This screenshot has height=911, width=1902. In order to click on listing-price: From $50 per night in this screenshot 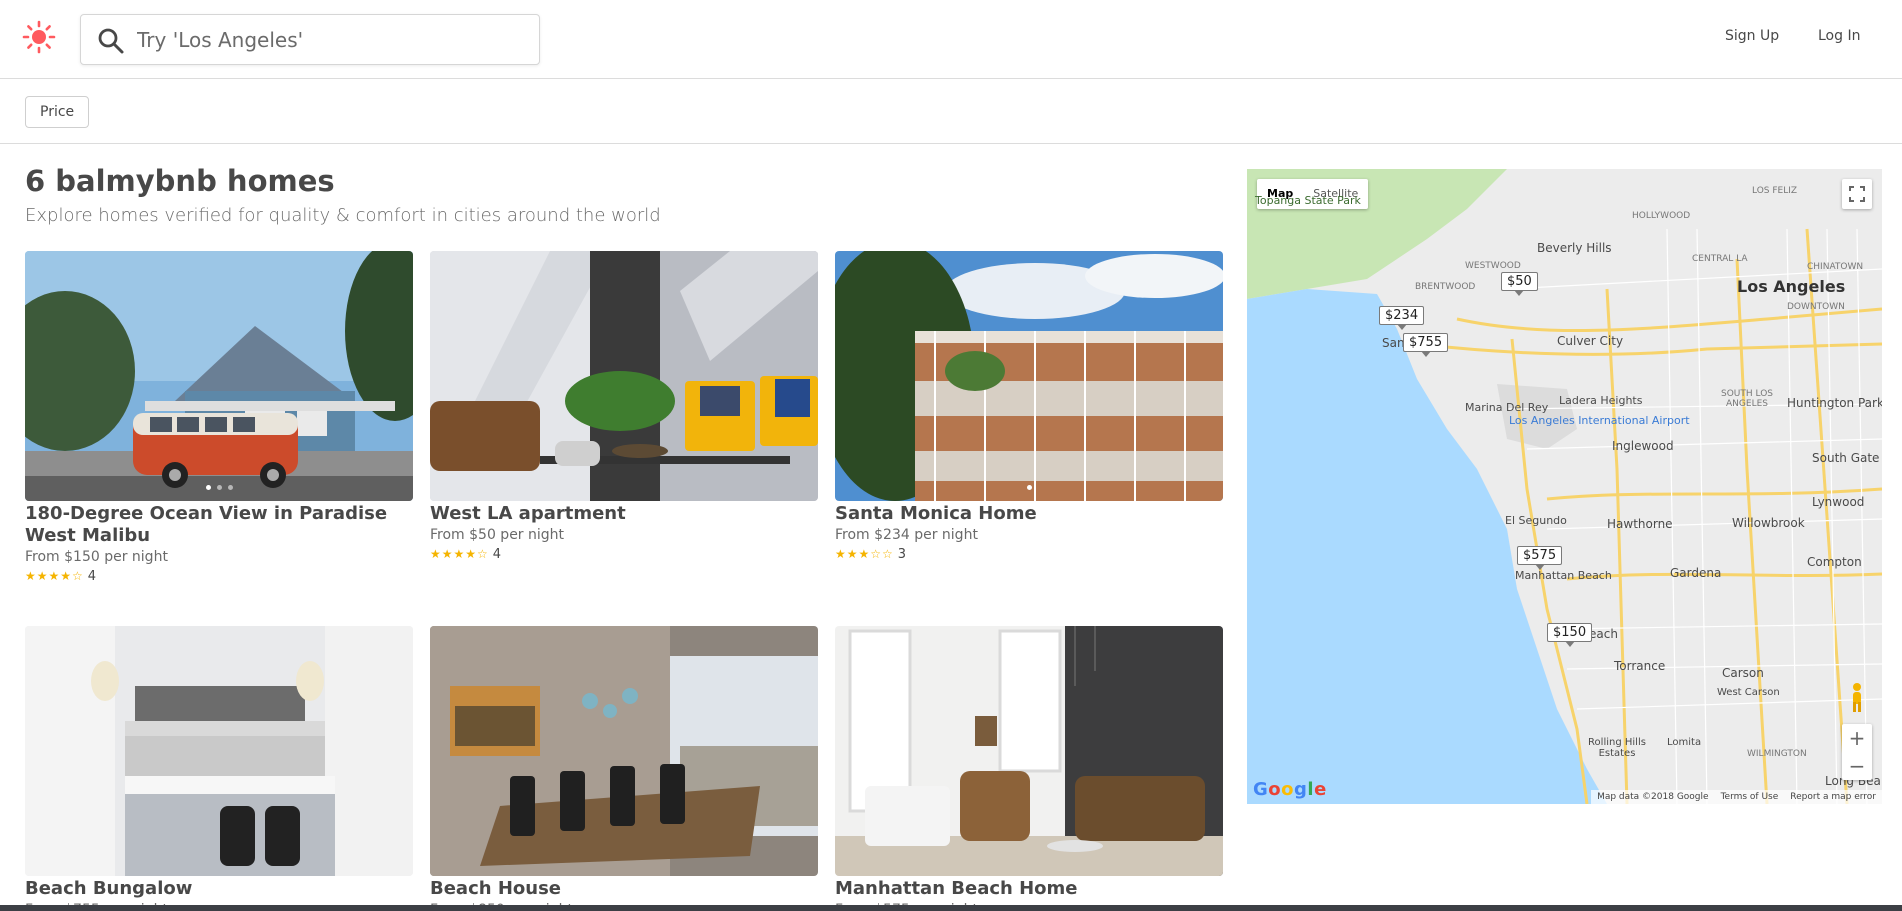, I will do `click(497, 535)`.